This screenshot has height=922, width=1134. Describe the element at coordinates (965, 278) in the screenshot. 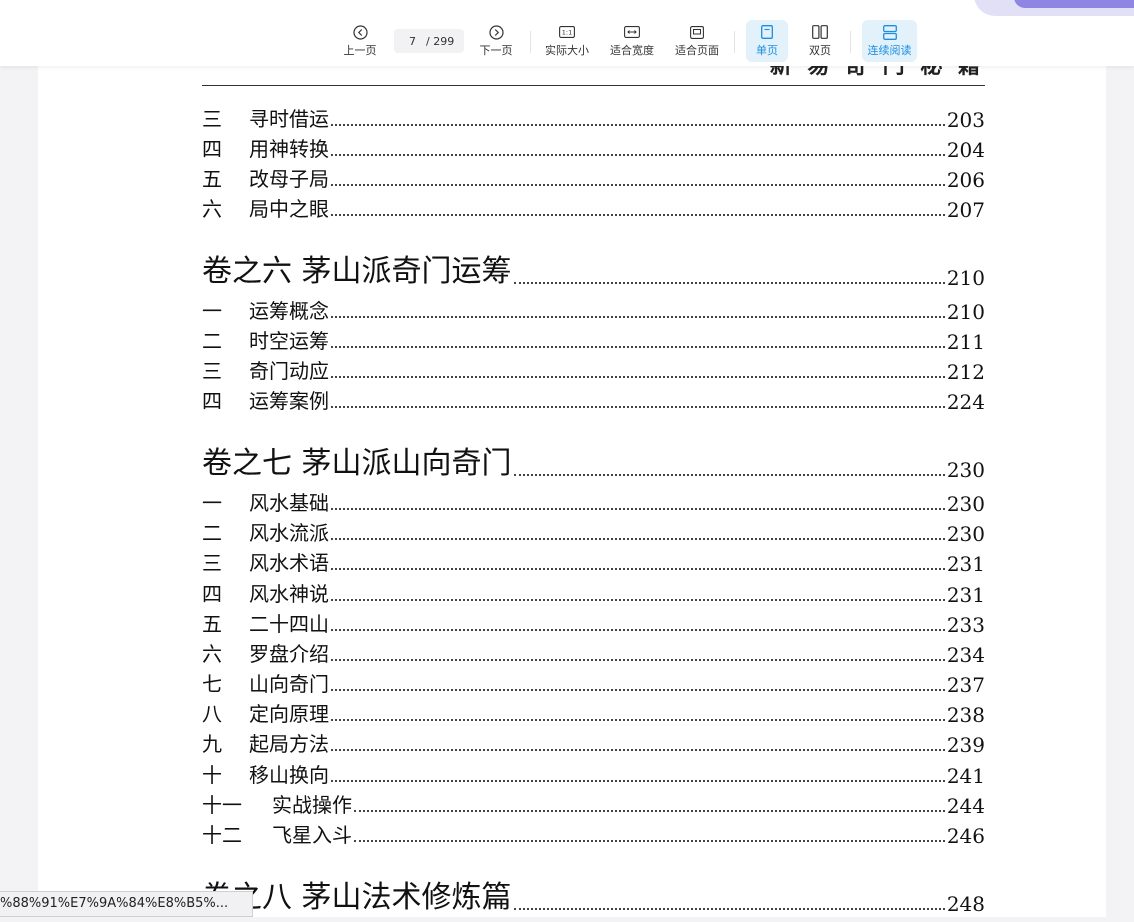

I see `toc-chapter-page: 210` at that location.